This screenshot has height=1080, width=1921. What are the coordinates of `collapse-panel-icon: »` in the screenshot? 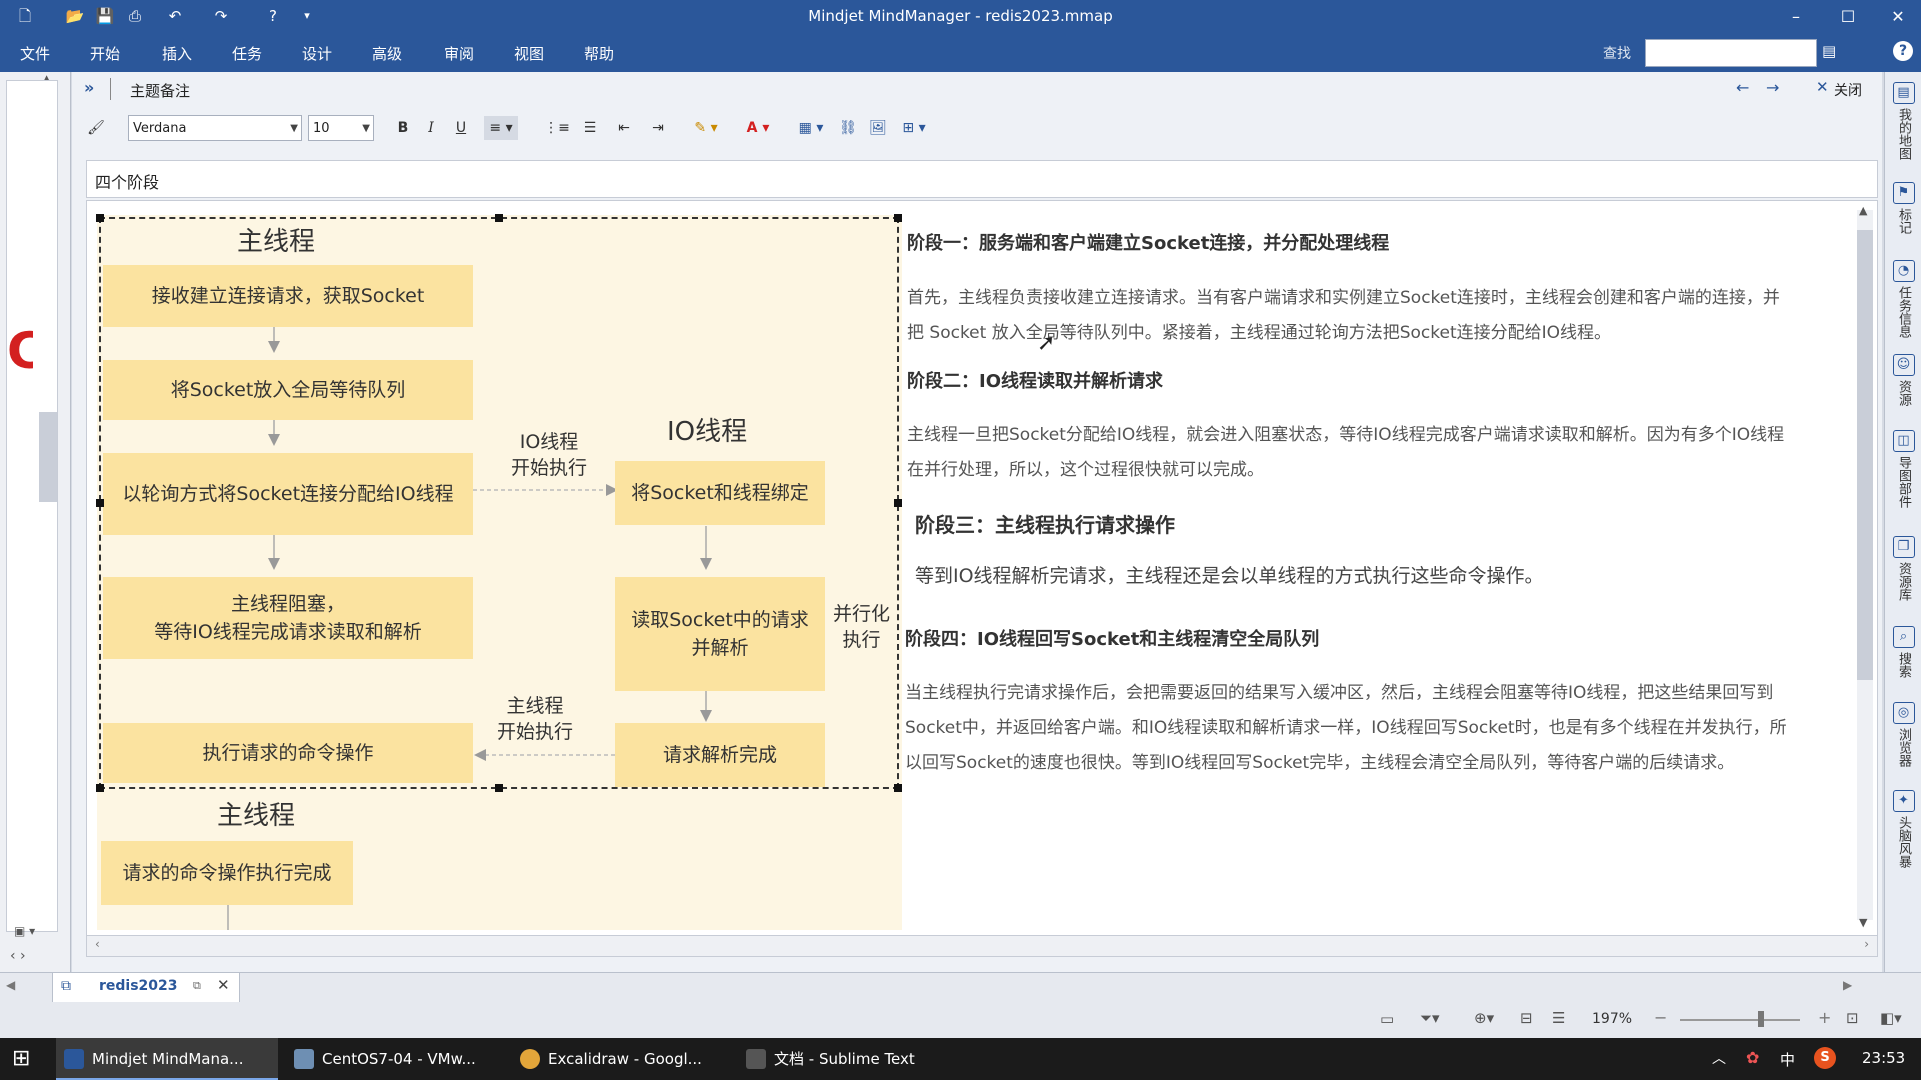 It's located at (89, 87).